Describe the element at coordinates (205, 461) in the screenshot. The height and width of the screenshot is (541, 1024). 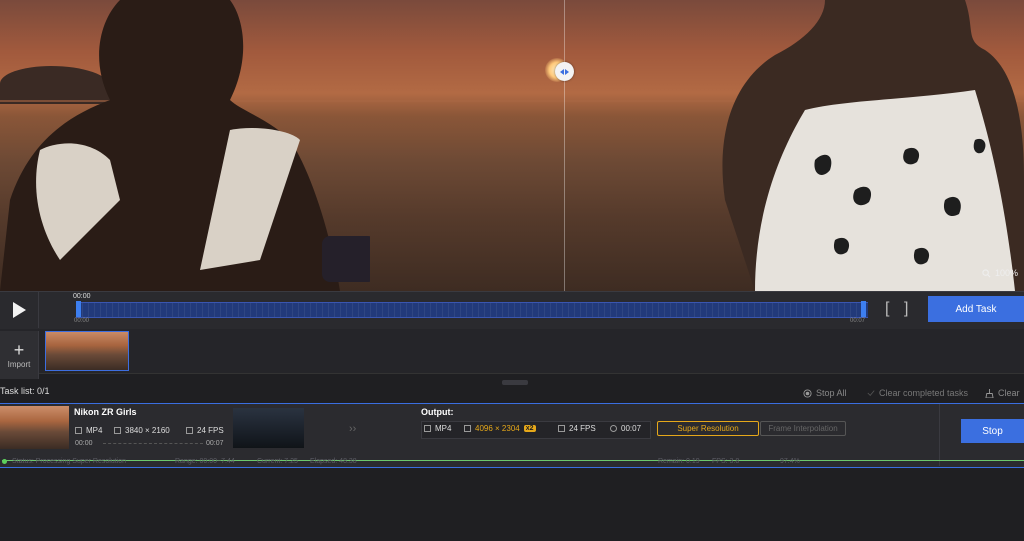
I see `range-text: Range: 00:00~7.44` at that location.